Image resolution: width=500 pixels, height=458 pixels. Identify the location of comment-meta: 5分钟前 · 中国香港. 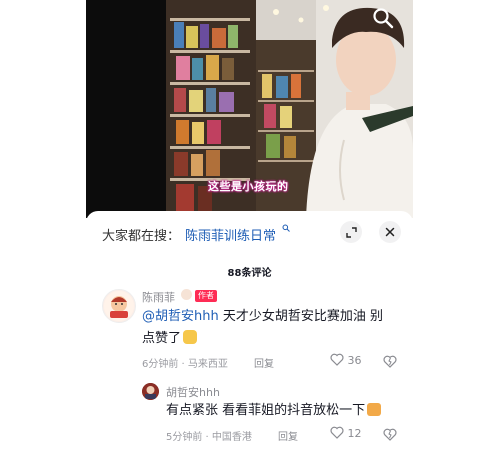
(209, 437).